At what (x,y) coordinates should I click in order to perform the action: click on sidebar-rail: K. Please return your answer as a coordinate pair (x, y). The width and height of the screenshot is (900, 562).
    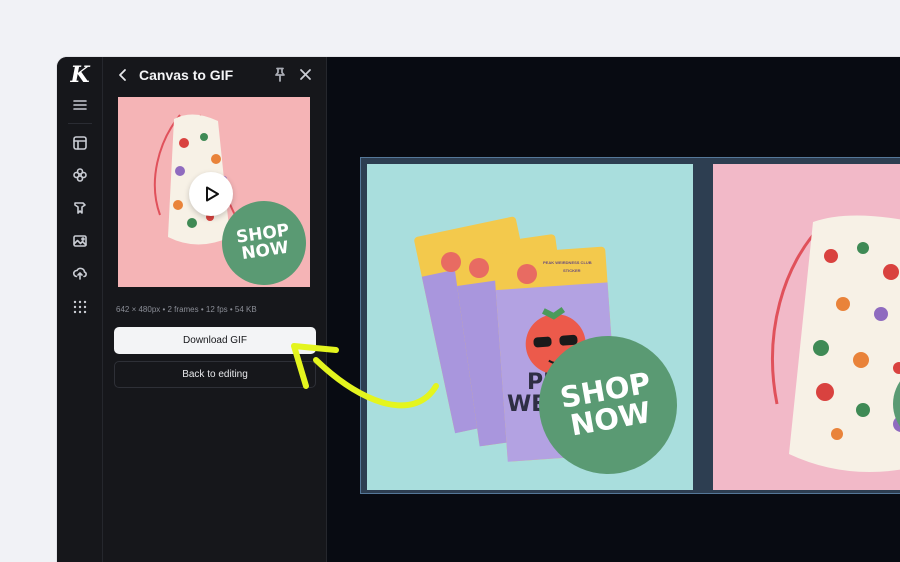
    Looking at the image, I should click on (80, 309).